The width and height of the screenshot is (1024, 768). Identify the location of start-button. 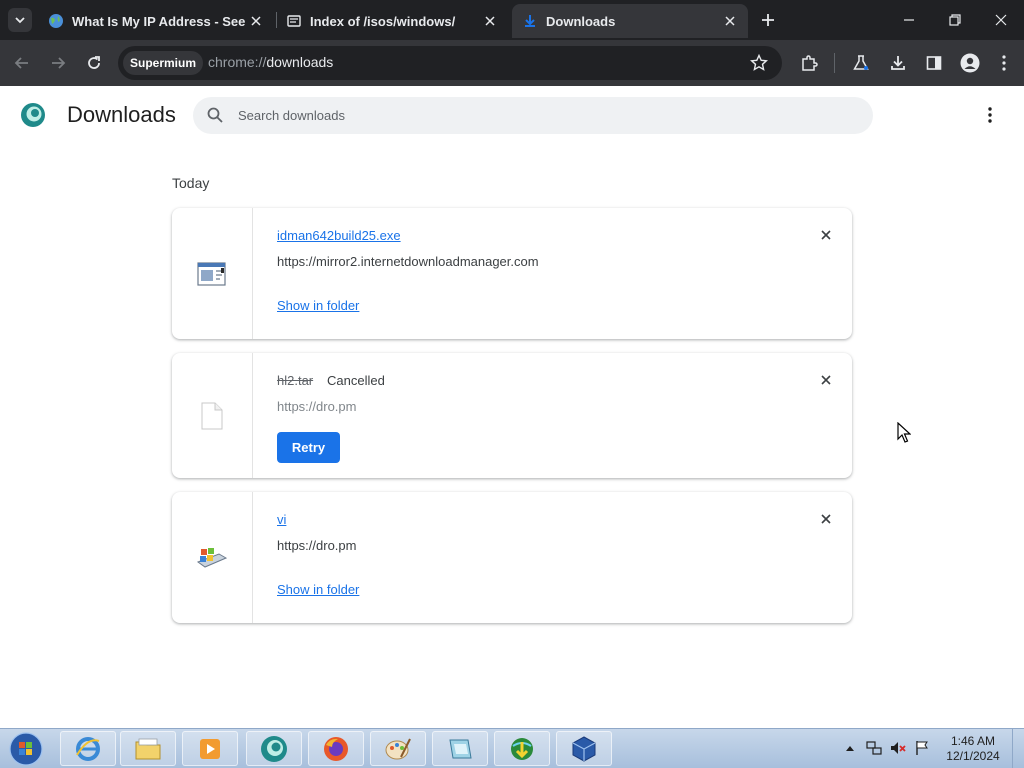
(26, 749).